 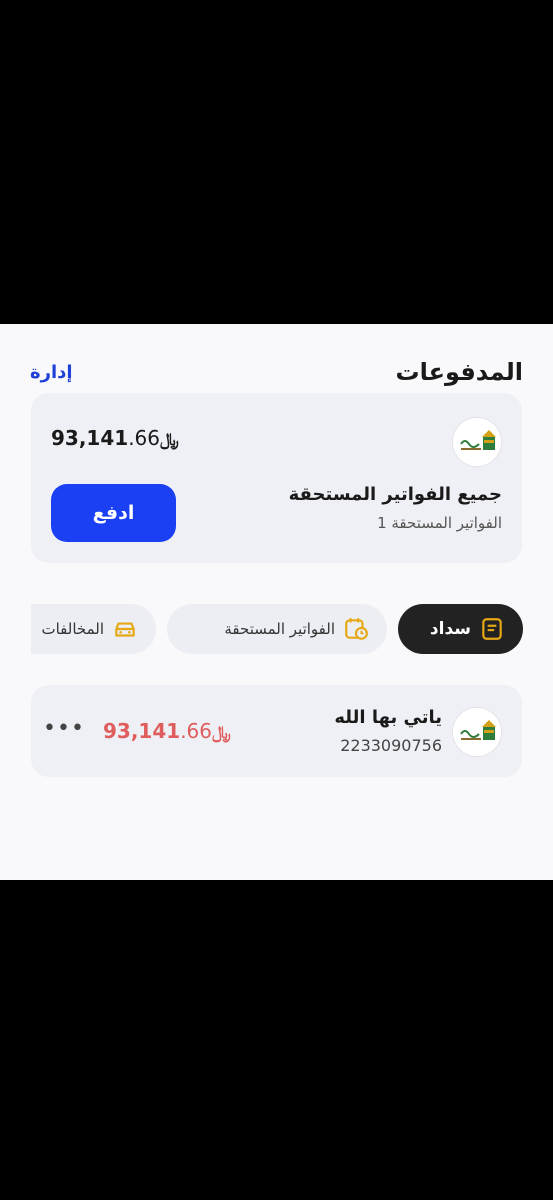 What do you see at coordinates (115, 438) in the screenshot?
I see `total-amount: ﷼93,141.66` at bounding box center [115, 438].